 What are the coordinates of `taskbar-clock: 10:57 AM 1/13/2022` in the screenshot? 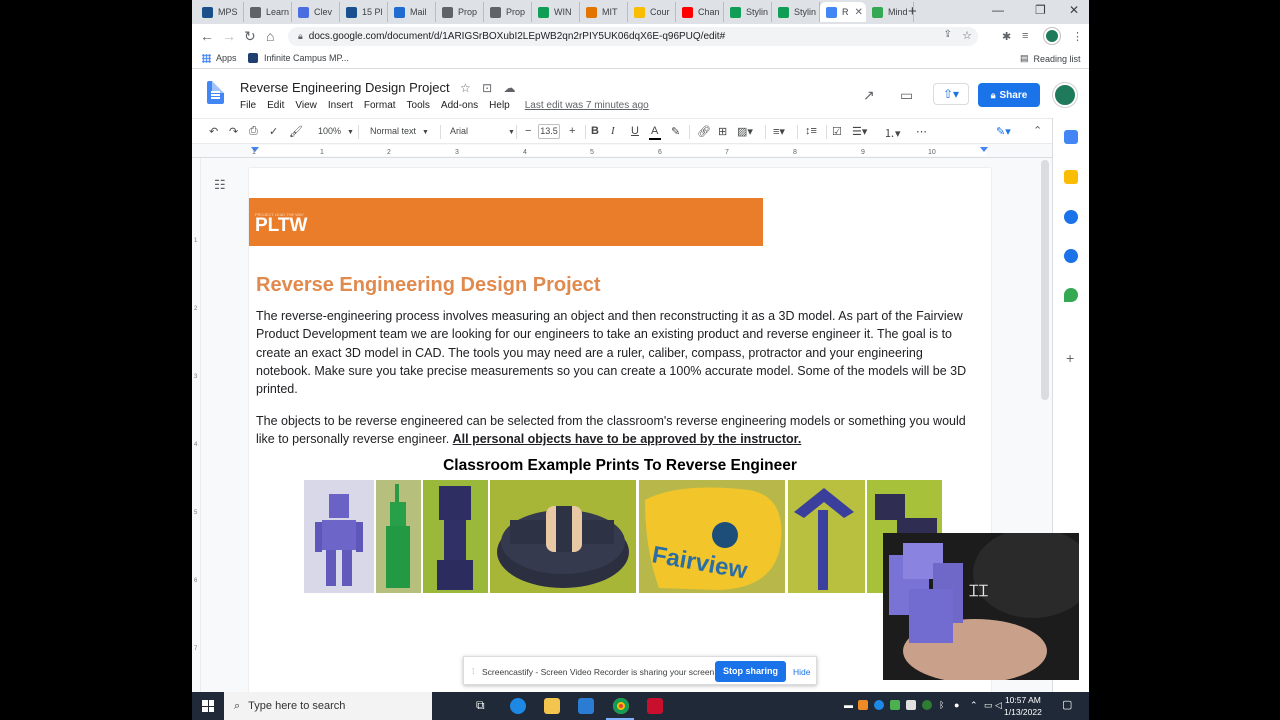 It's located at (1023, 706).